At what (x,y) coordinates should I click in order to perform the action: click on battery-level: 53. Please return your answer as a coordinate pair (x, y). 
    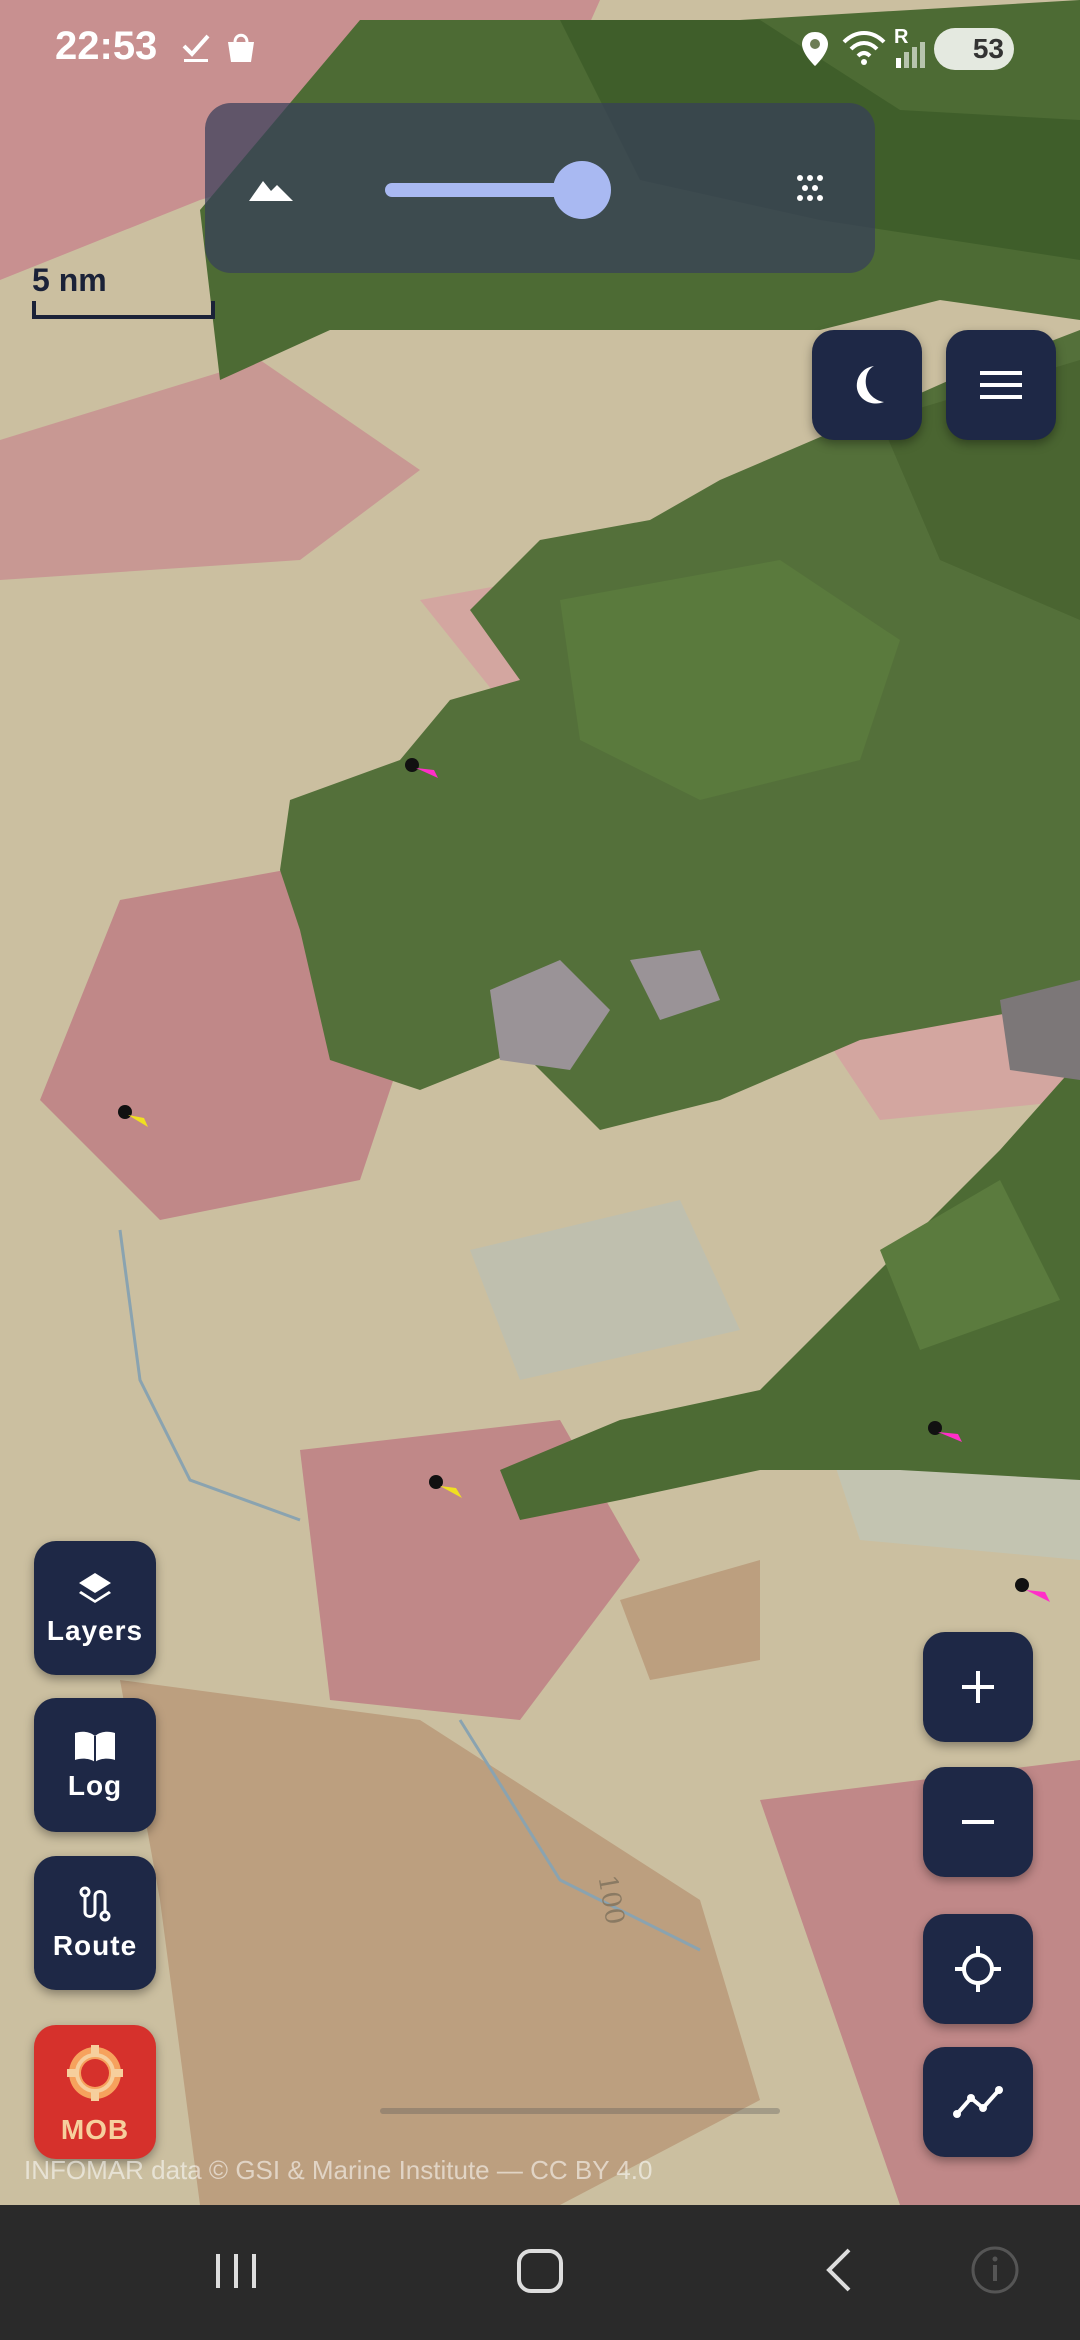
    Looking at the image, I should click on (988, 48).